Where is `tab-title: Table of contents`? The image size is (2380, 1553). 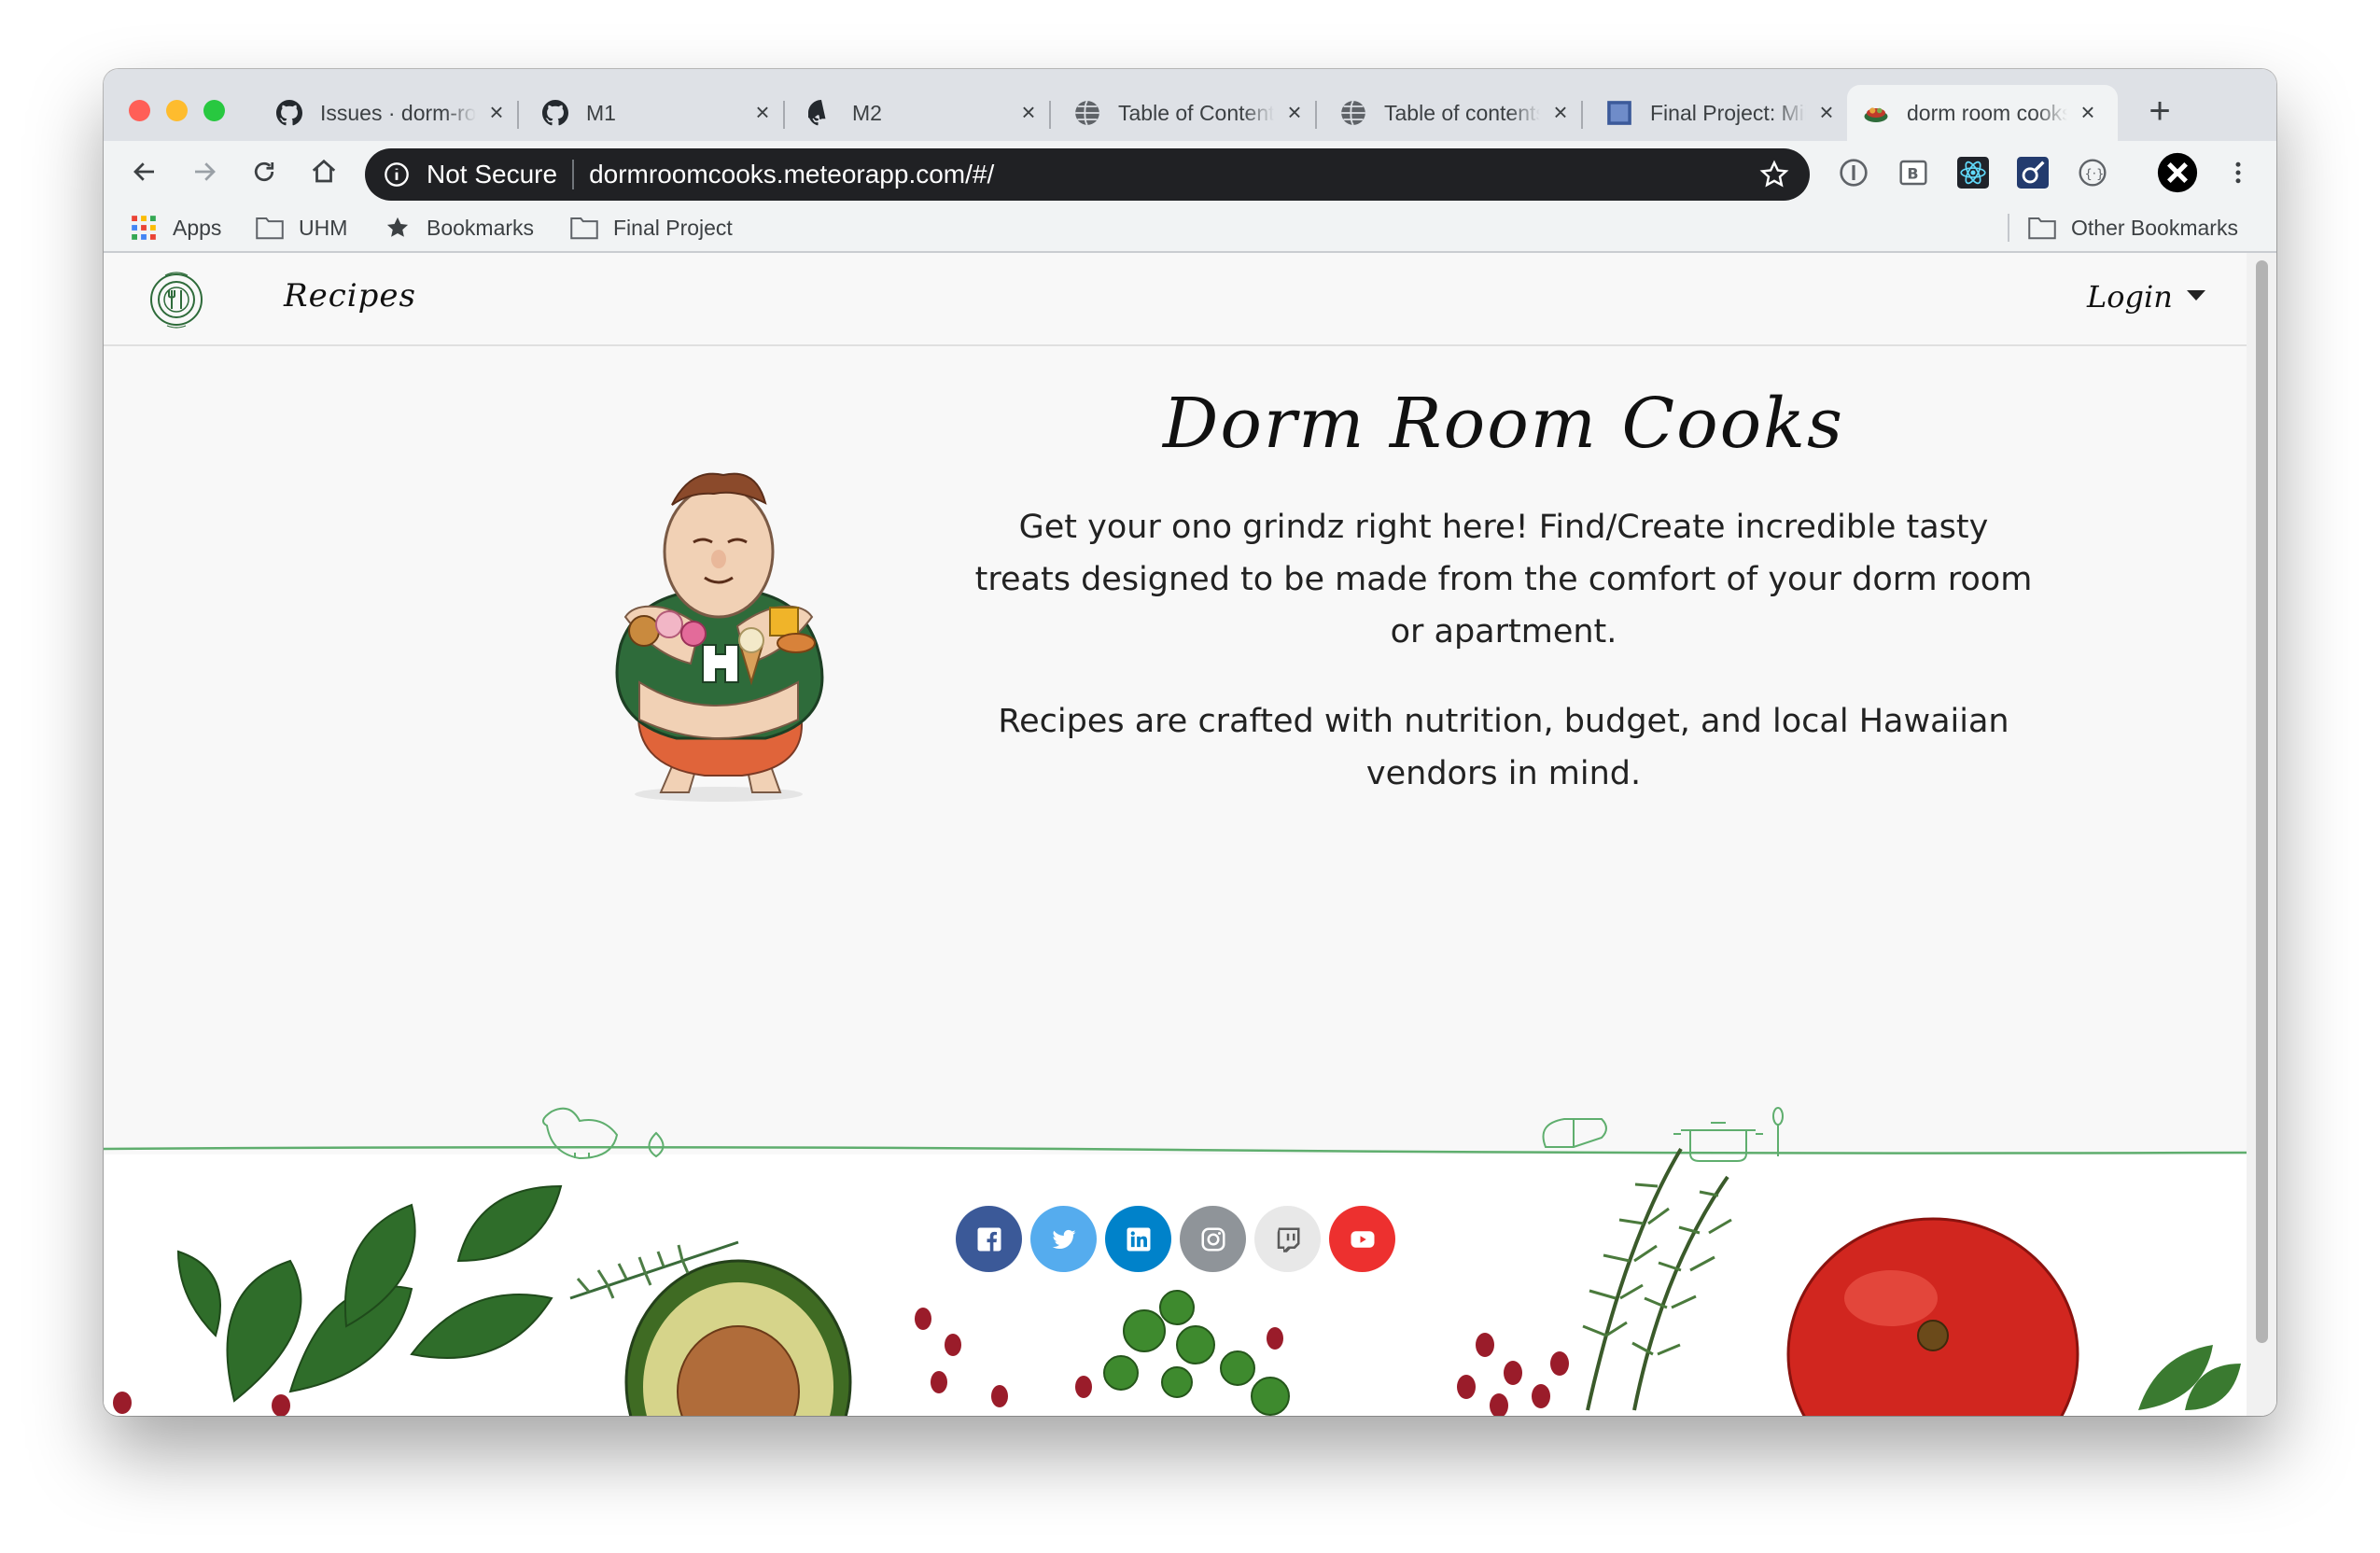 tab-title: Table of contents is located at coordinates (1462, 112).